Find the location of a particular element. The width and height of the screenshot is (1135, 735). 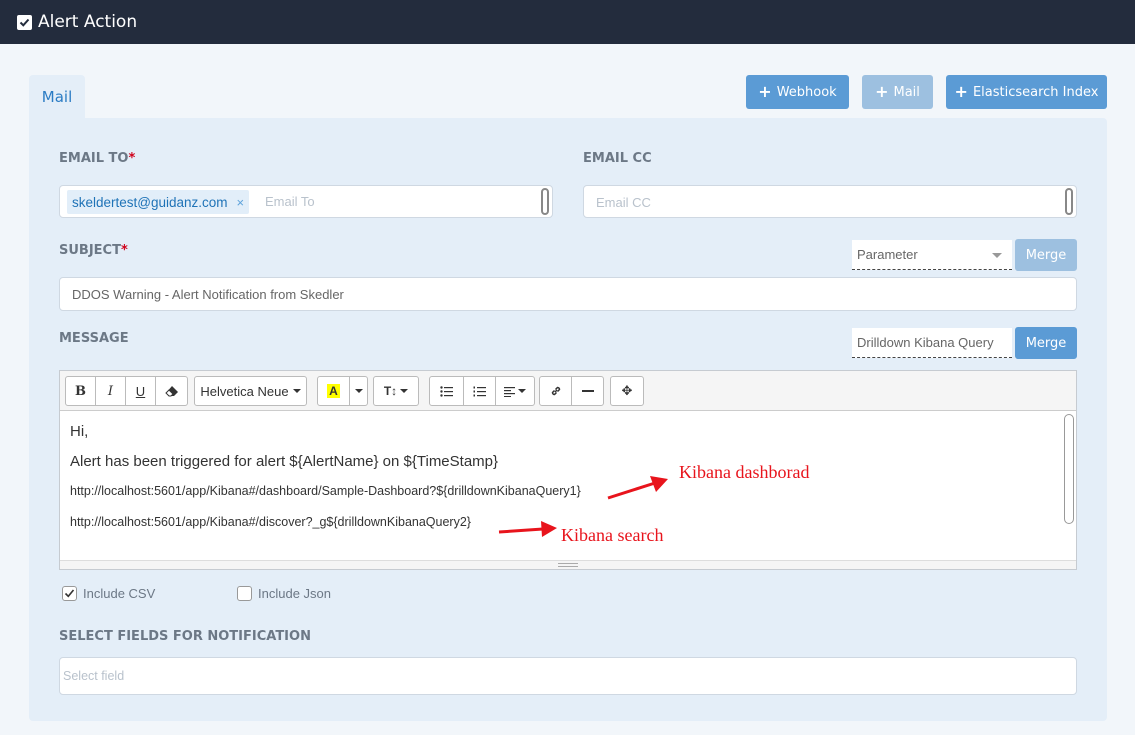

italic-button: I is located at coordinates (110, 391).